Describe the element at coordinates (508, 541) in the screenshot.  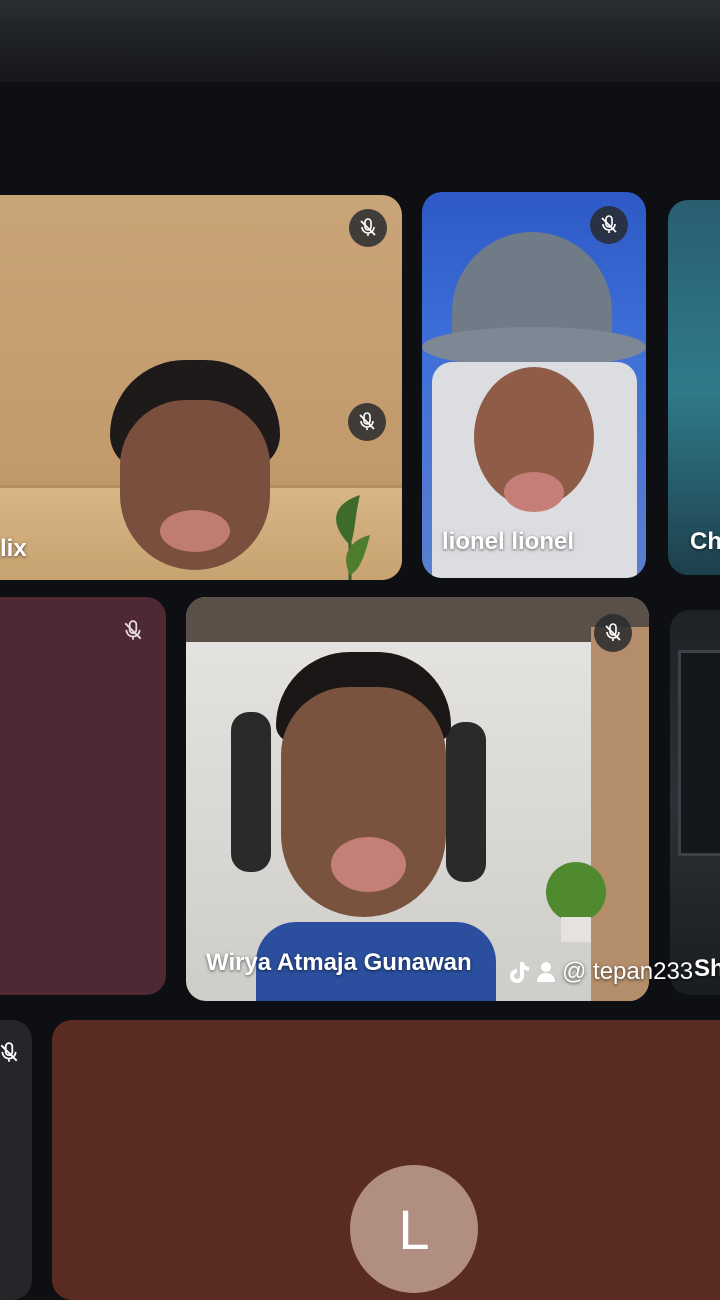
I see `participant-name: lionel lionel` at that location.